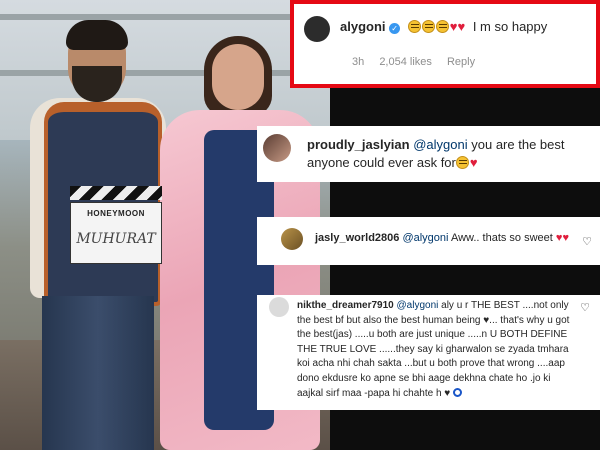  Describe the element at coordinates (458, 392) in the screenshot. I see `circle-icon` at that location.